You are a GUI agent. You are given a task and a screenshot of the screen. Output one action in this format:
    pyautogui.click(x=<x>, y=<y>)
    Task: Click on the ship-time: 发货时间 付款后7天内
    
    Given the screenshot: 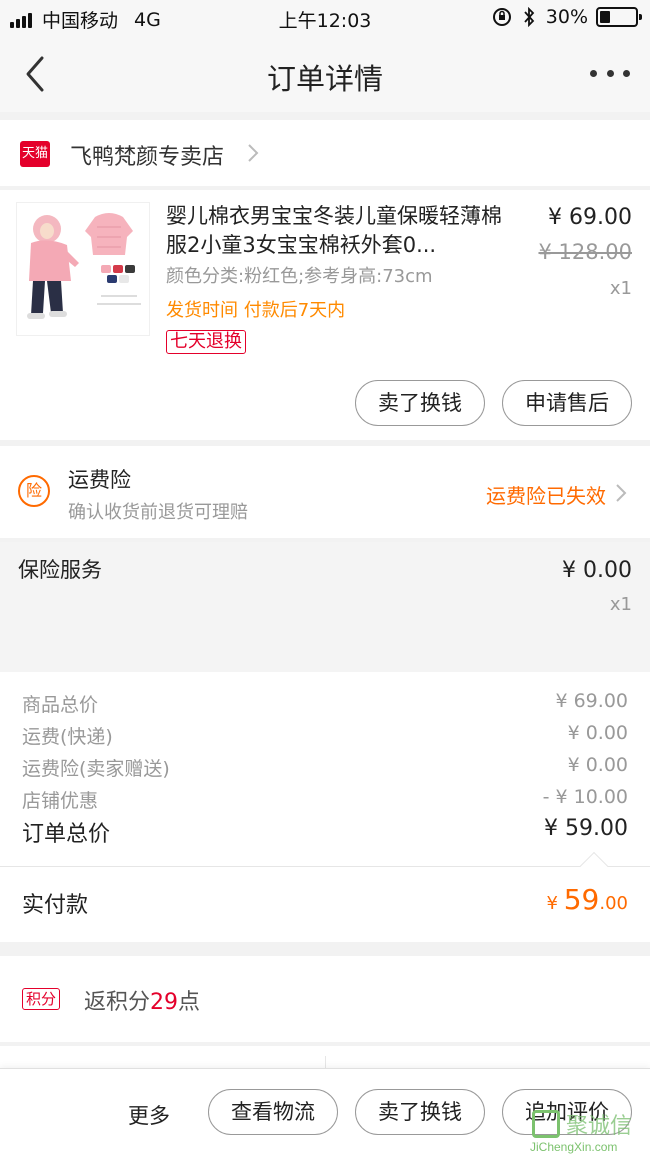 What is the action you would take?
    pyautogui.click(x=256, y=310)
    